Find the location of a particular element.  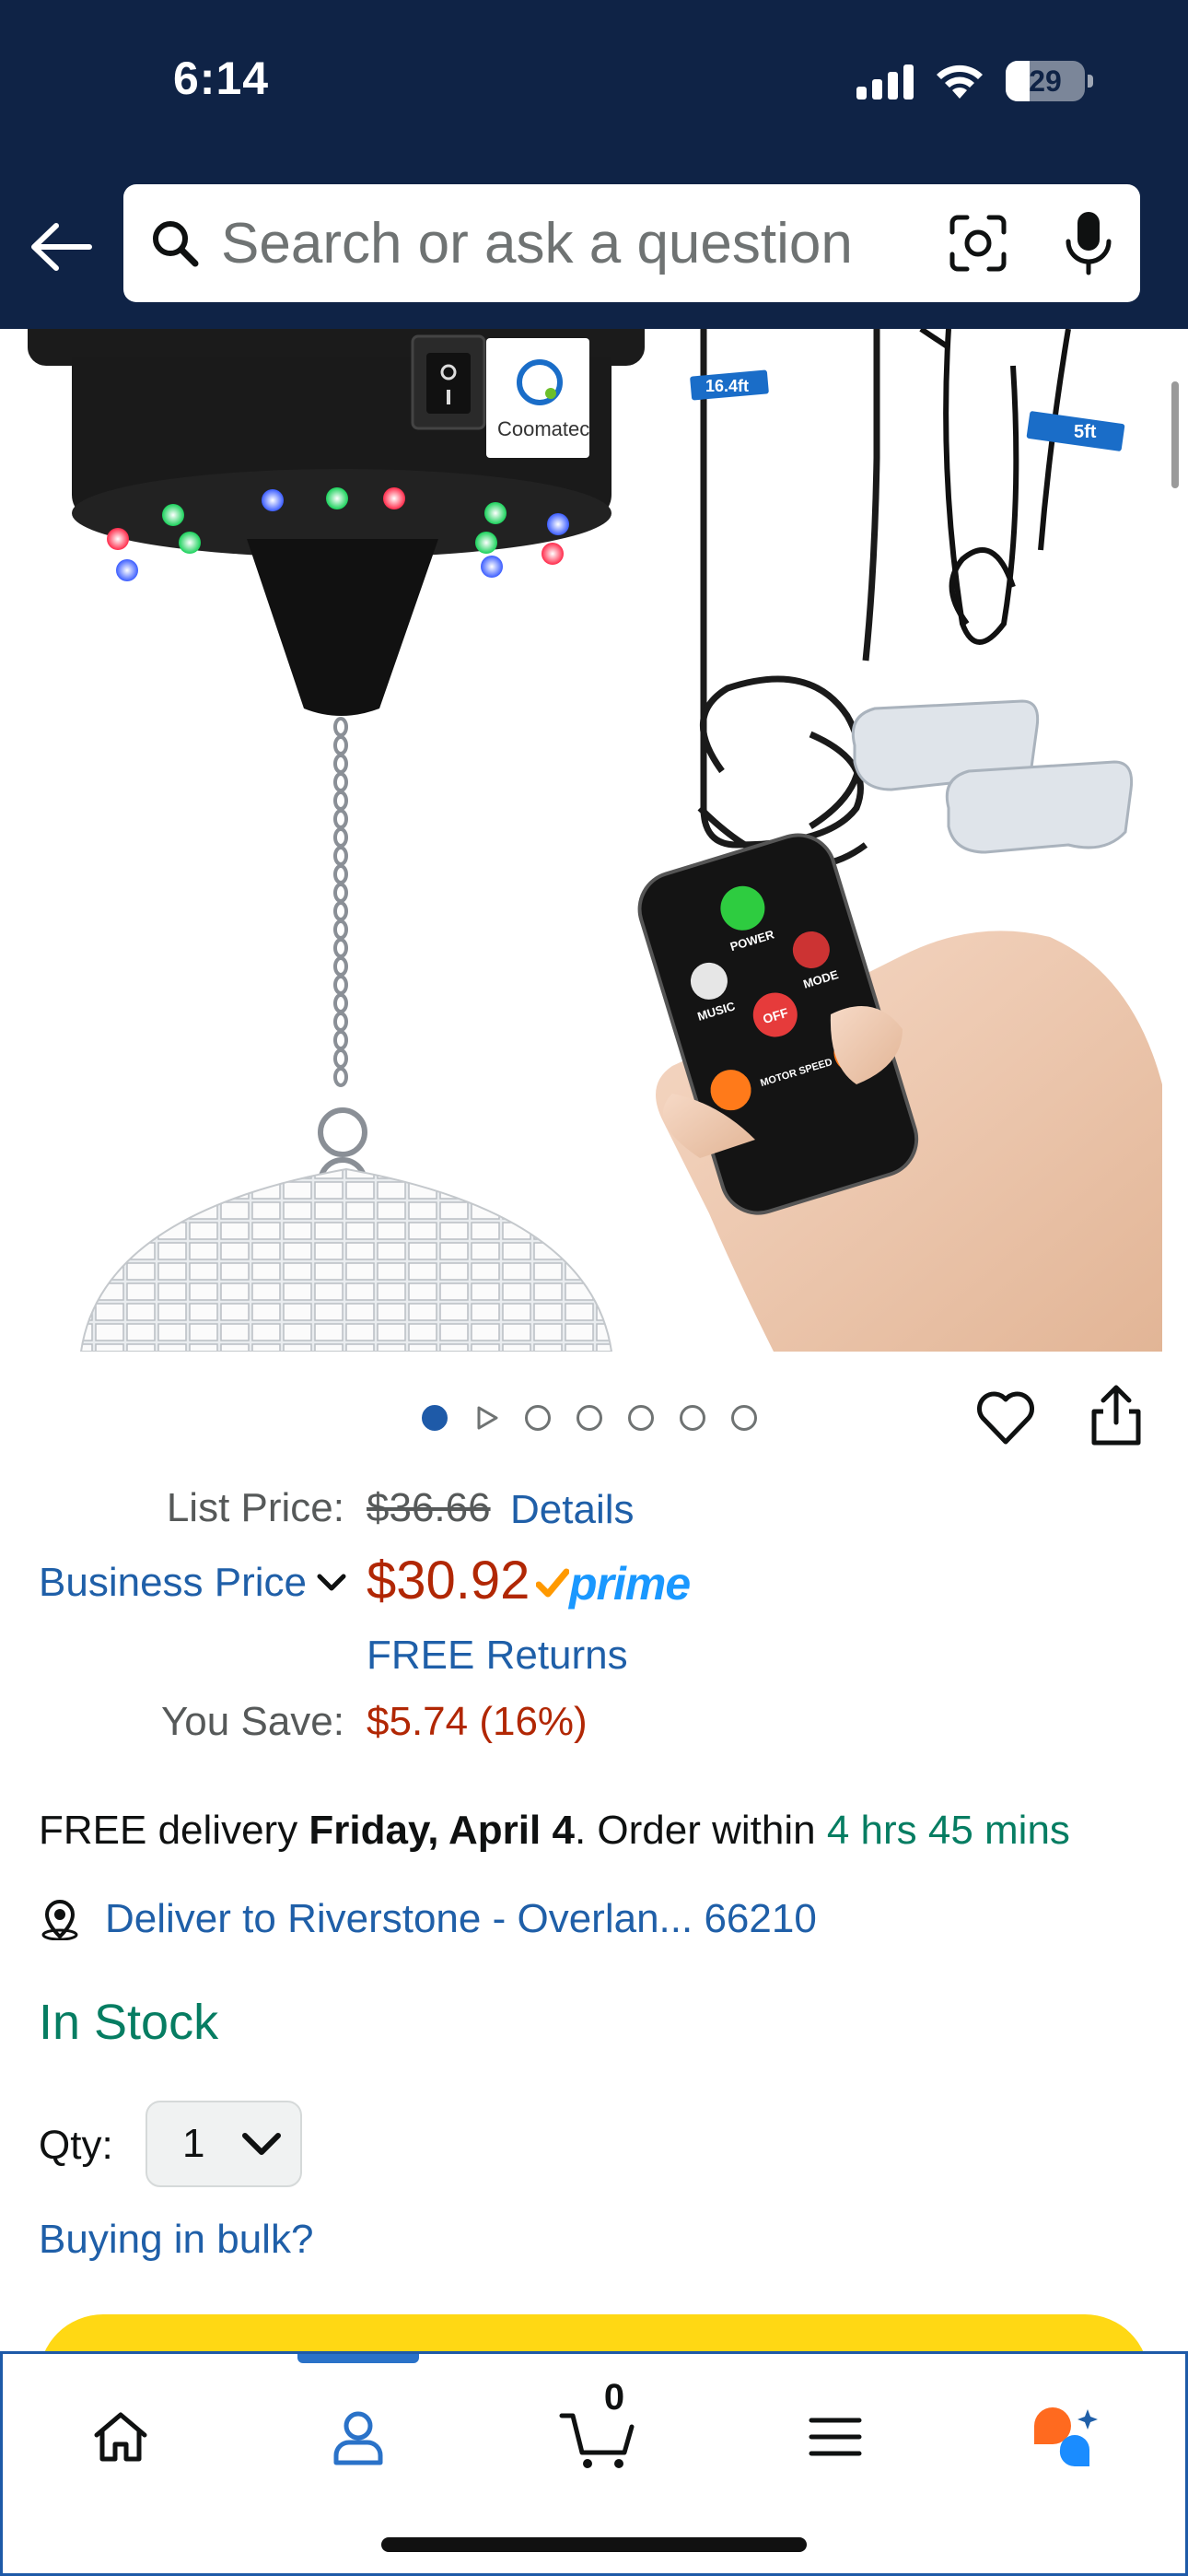

microphone-icon is located at coordinates (1089, 244).